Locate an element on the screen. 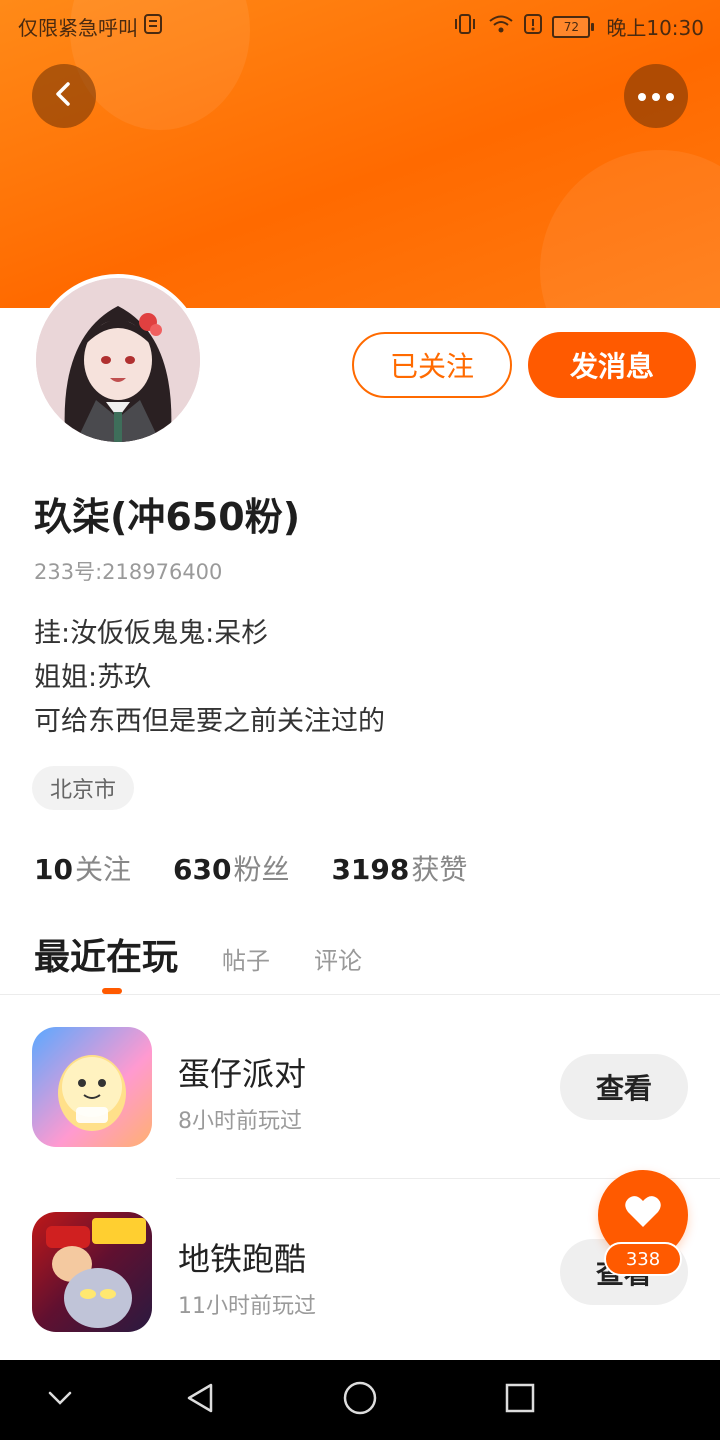 This screenshot has width=720, height=1440. stat-value: 630 is located at coordinates (202, 869).